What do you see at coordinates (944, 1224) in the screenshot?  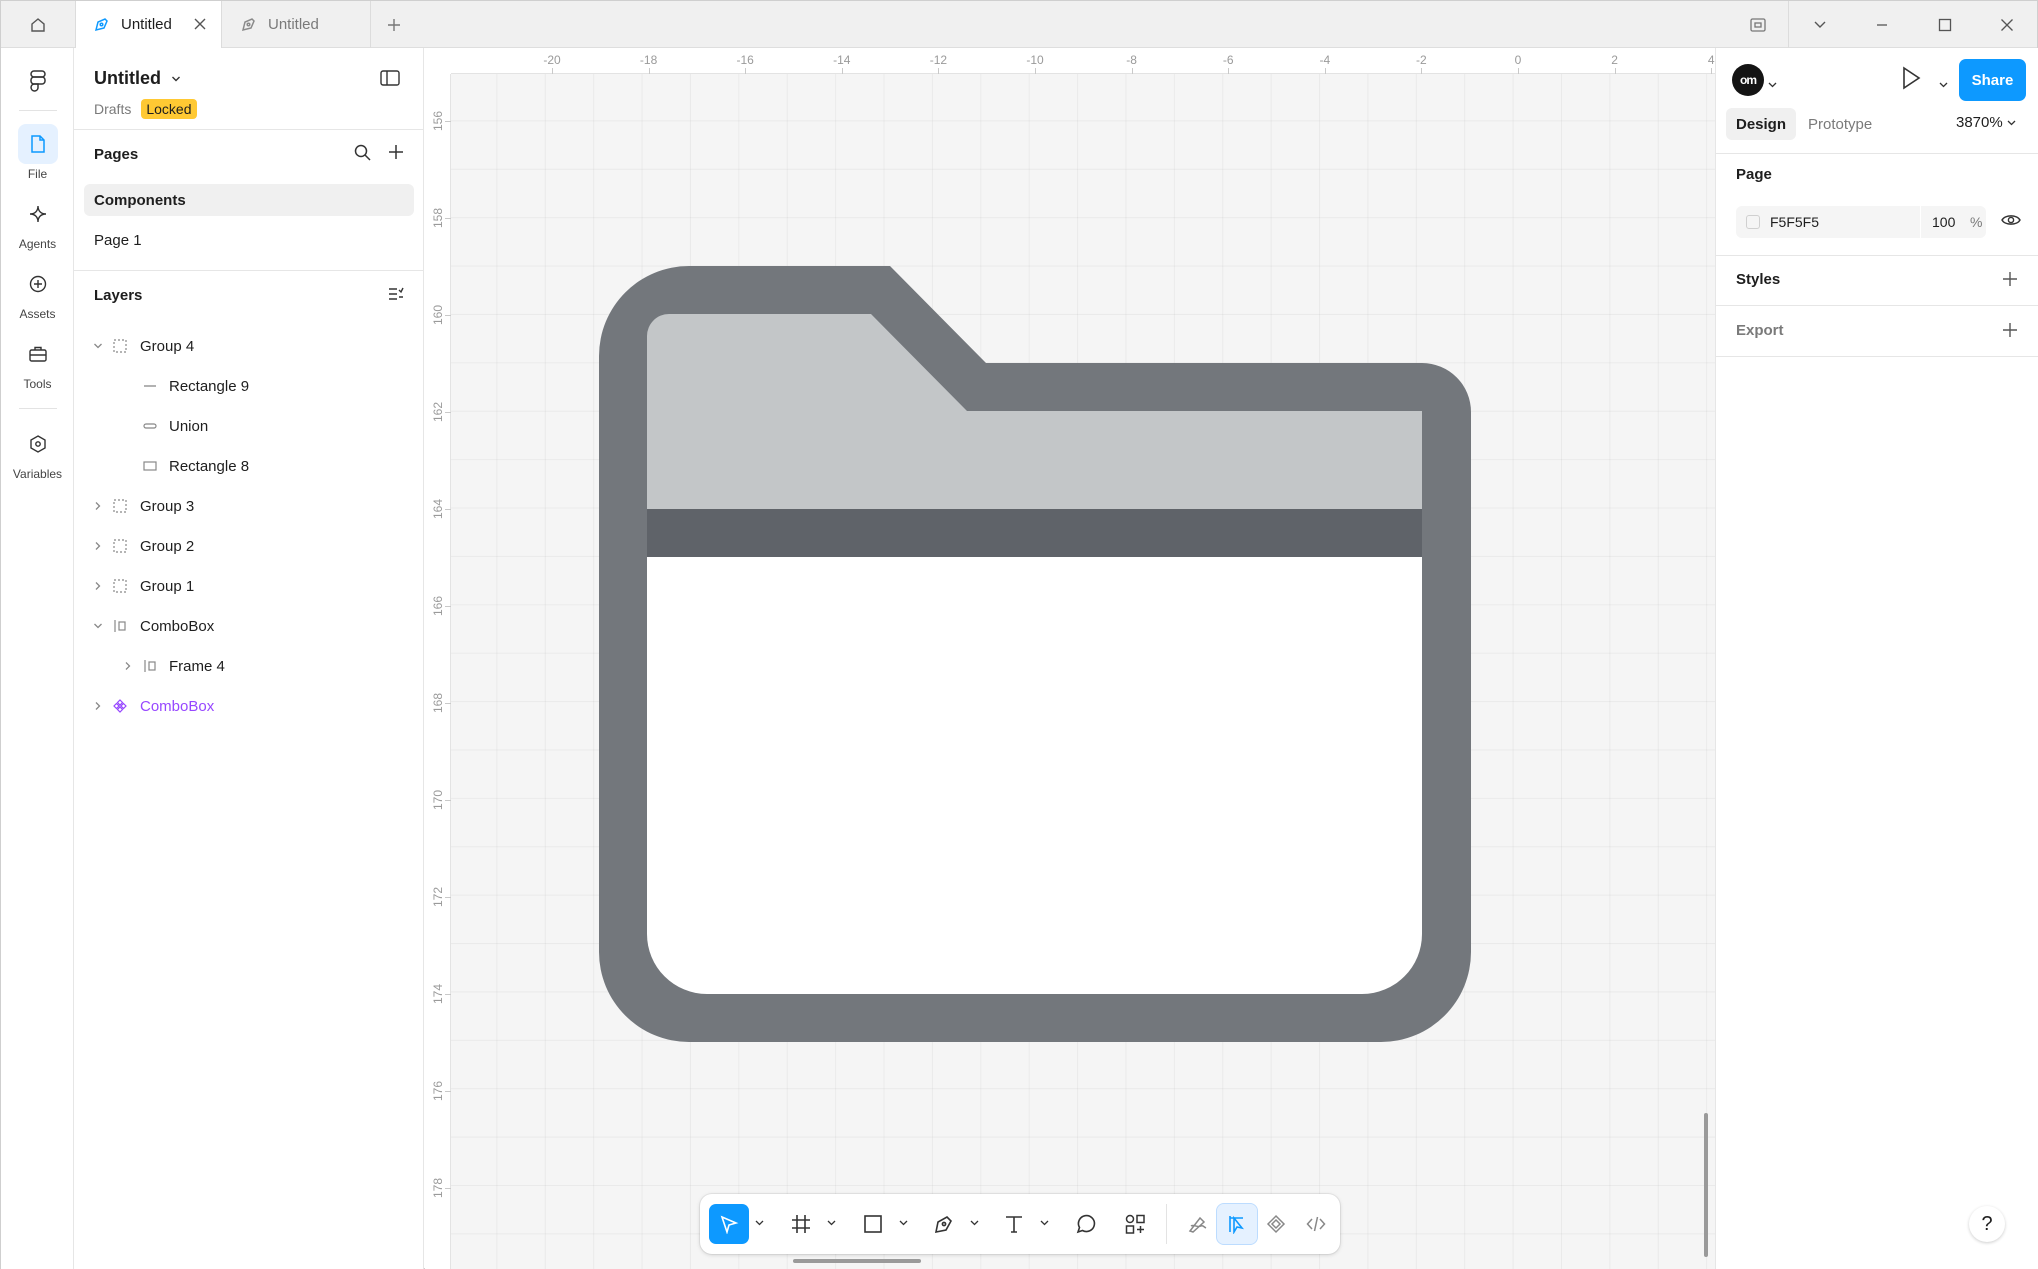 I see `pen-tool-button` at bounding box center [944, 1224].